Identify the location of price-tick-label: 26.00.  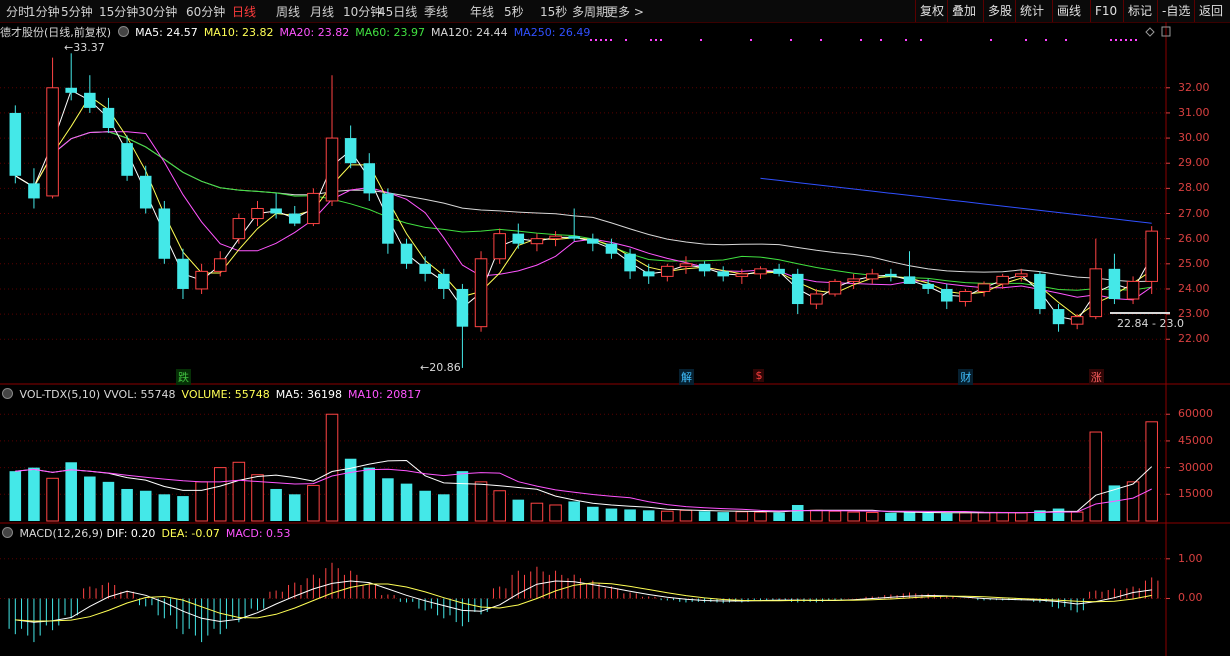
(1194, 238).